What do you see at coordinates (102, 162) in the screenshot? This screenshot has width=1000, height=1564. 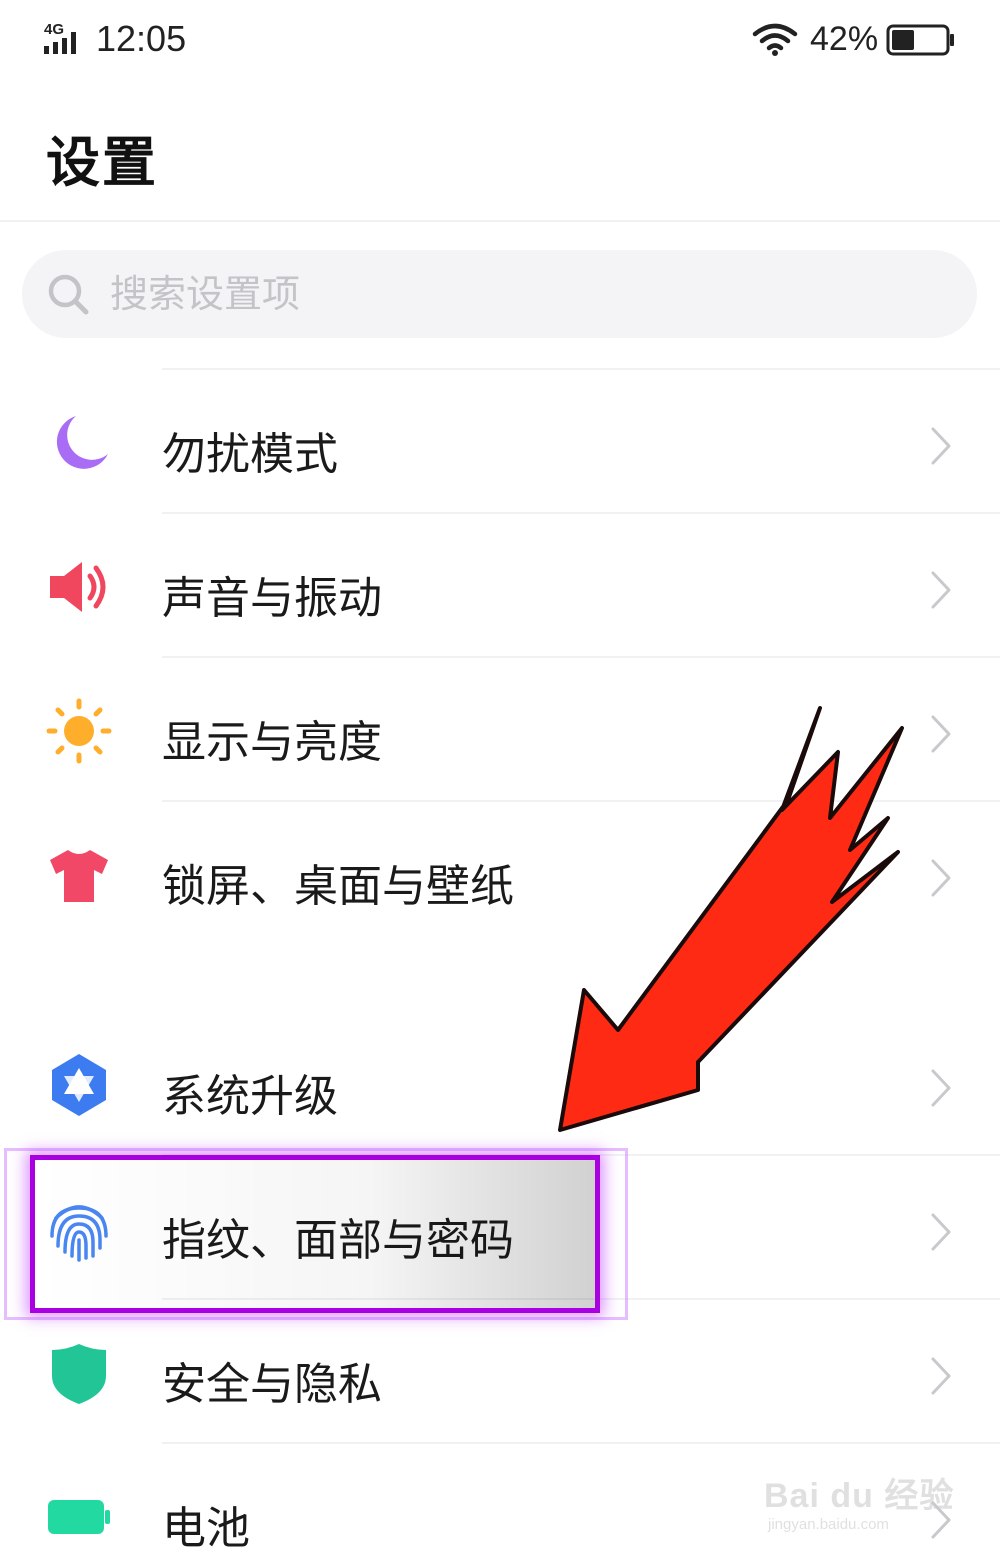 I see `page-title: 设置` at bounding box center [102, 162].